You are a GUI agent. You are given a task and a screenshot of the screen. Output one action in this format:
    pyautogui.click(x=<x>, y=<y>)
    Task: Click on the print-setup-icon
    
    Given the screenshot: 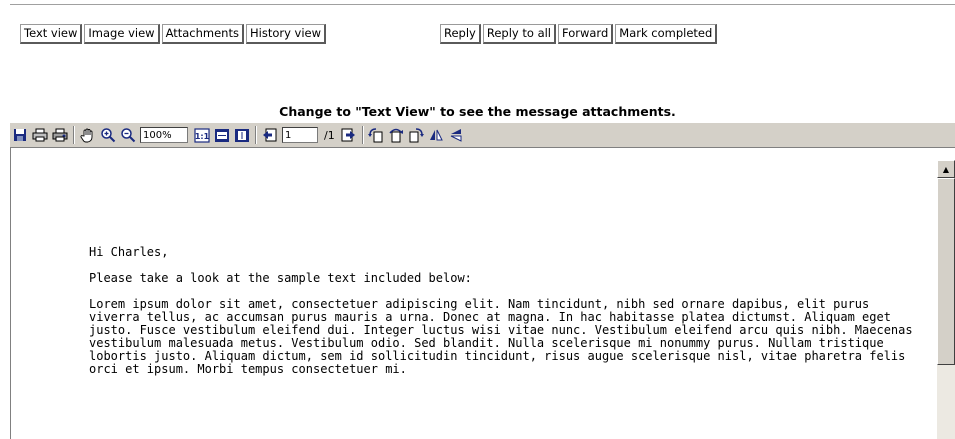 What is the action you would take?
    pyautogui.click(x=59, y=135)
    